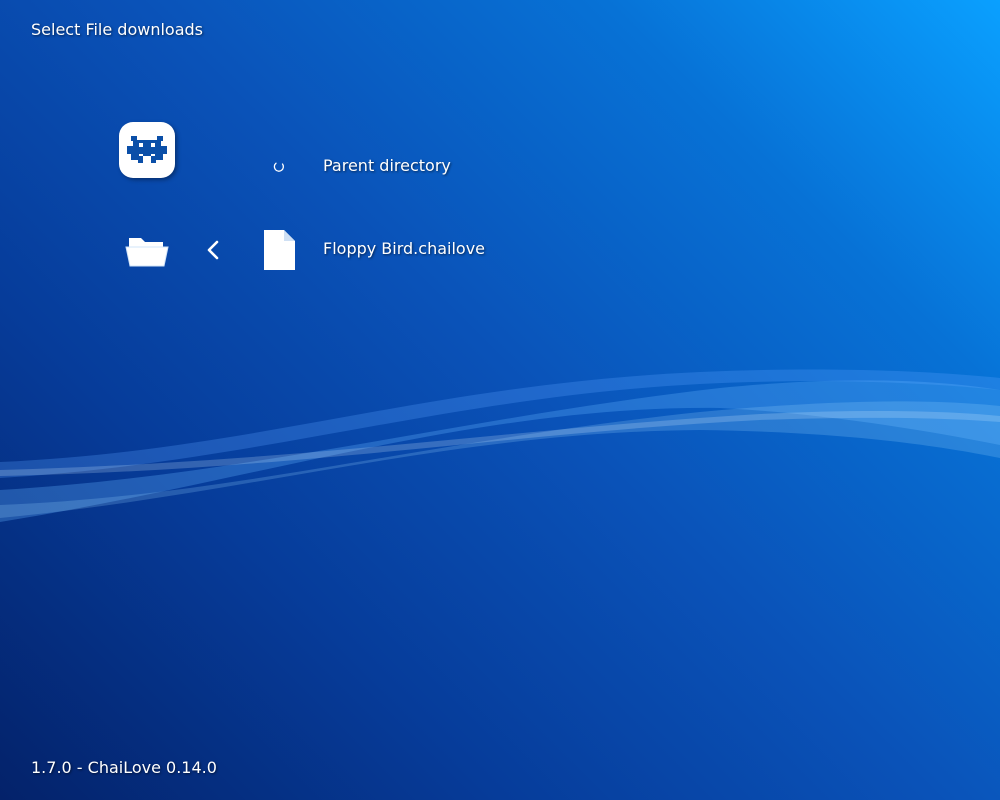 The height and width of the screenshot is (800, 1000). I want to click on retroarch-logo-icon, so click(147, 150).